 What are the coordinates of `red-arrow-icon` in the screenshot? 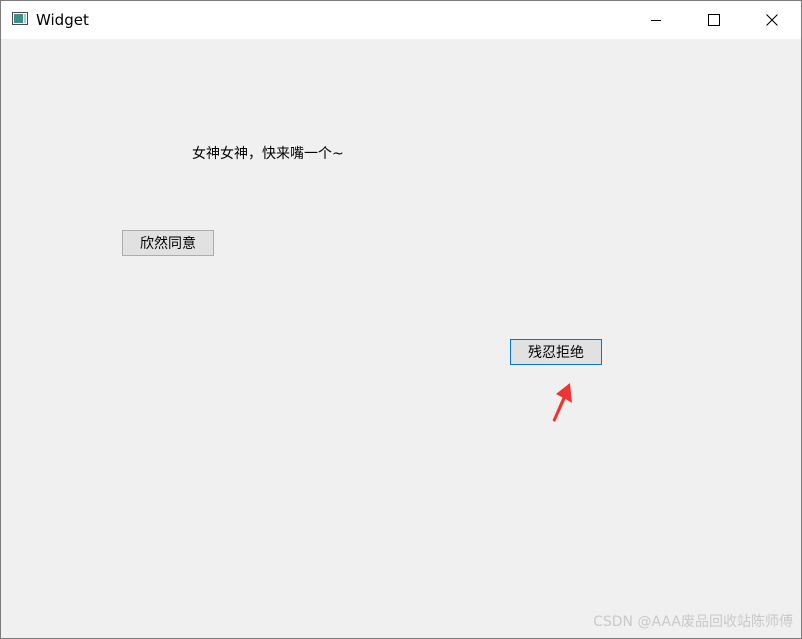 It's located at (562, 402).